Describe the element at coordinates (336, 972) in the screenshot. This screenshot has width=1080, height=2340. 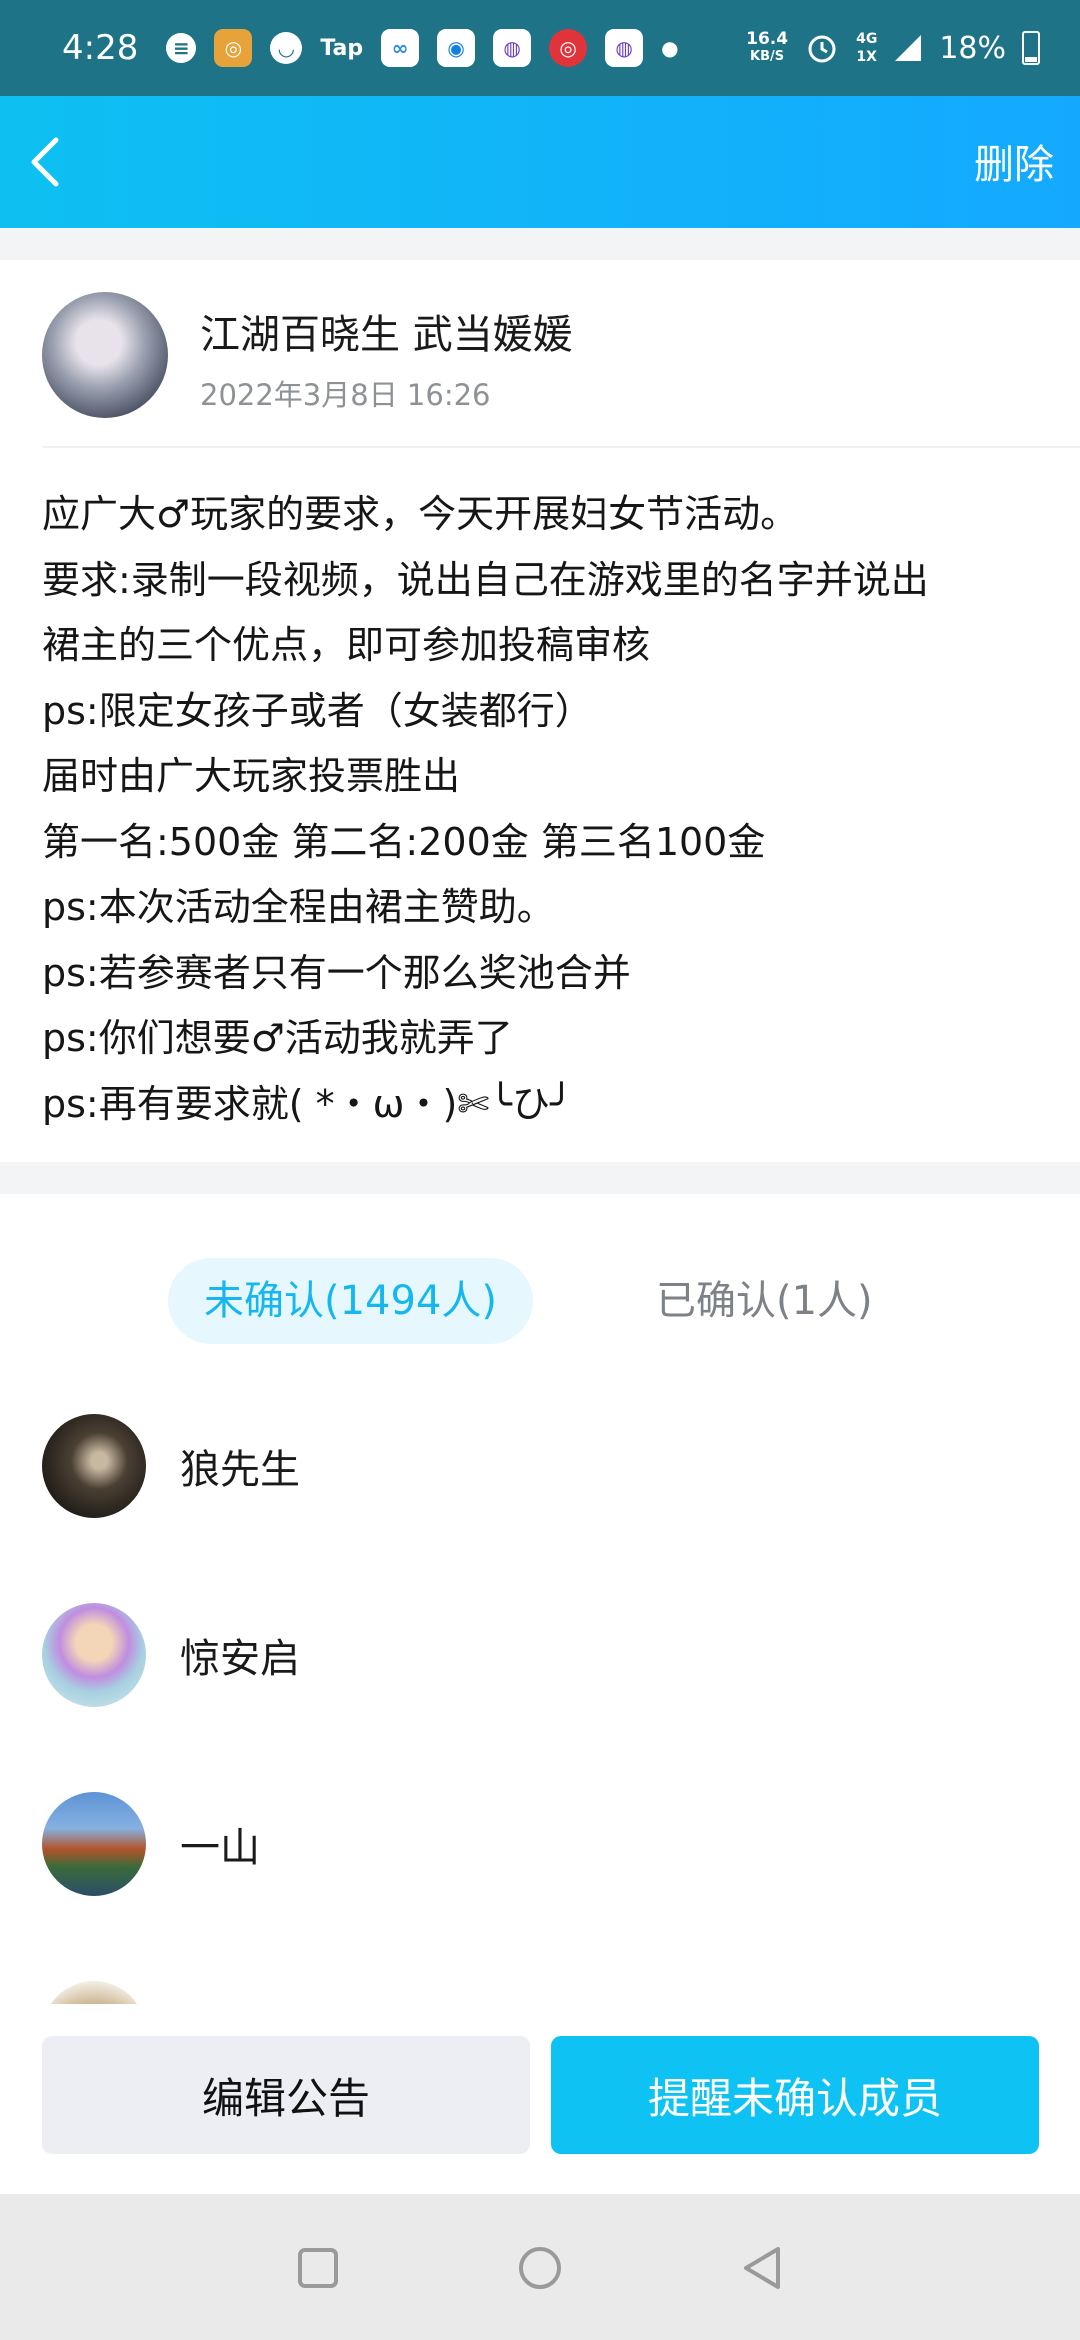
I see `body-line: ps:若参赛者只有一个那么奖池合并` at that location.